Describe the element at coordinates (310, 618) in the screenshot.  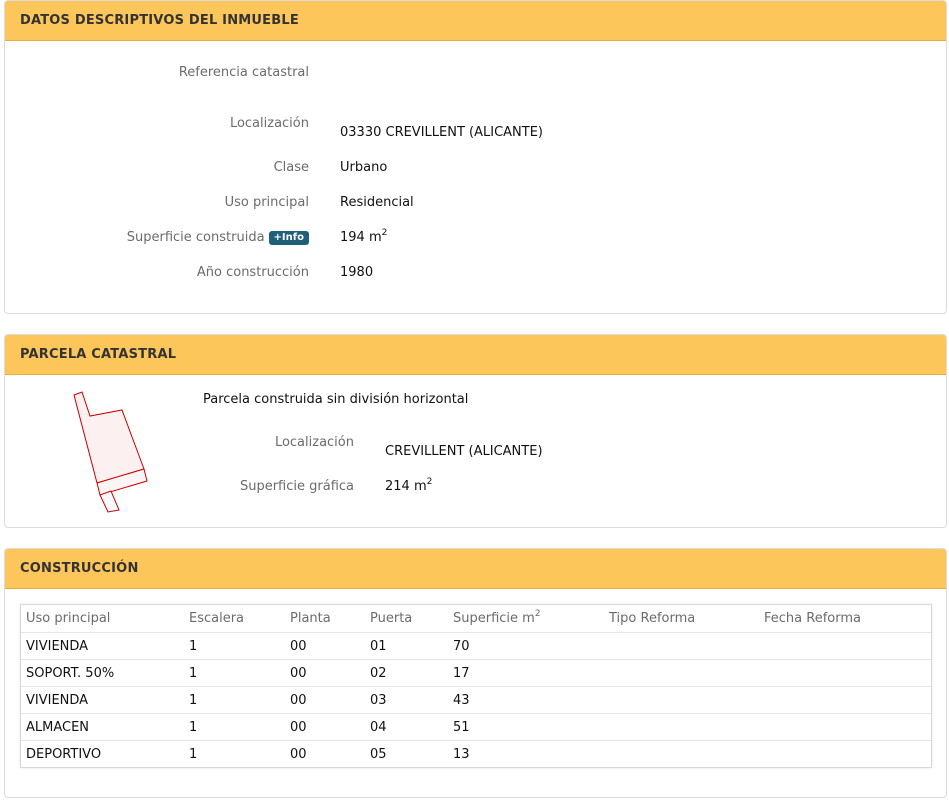
I see `col-planta: Planta` at that location.